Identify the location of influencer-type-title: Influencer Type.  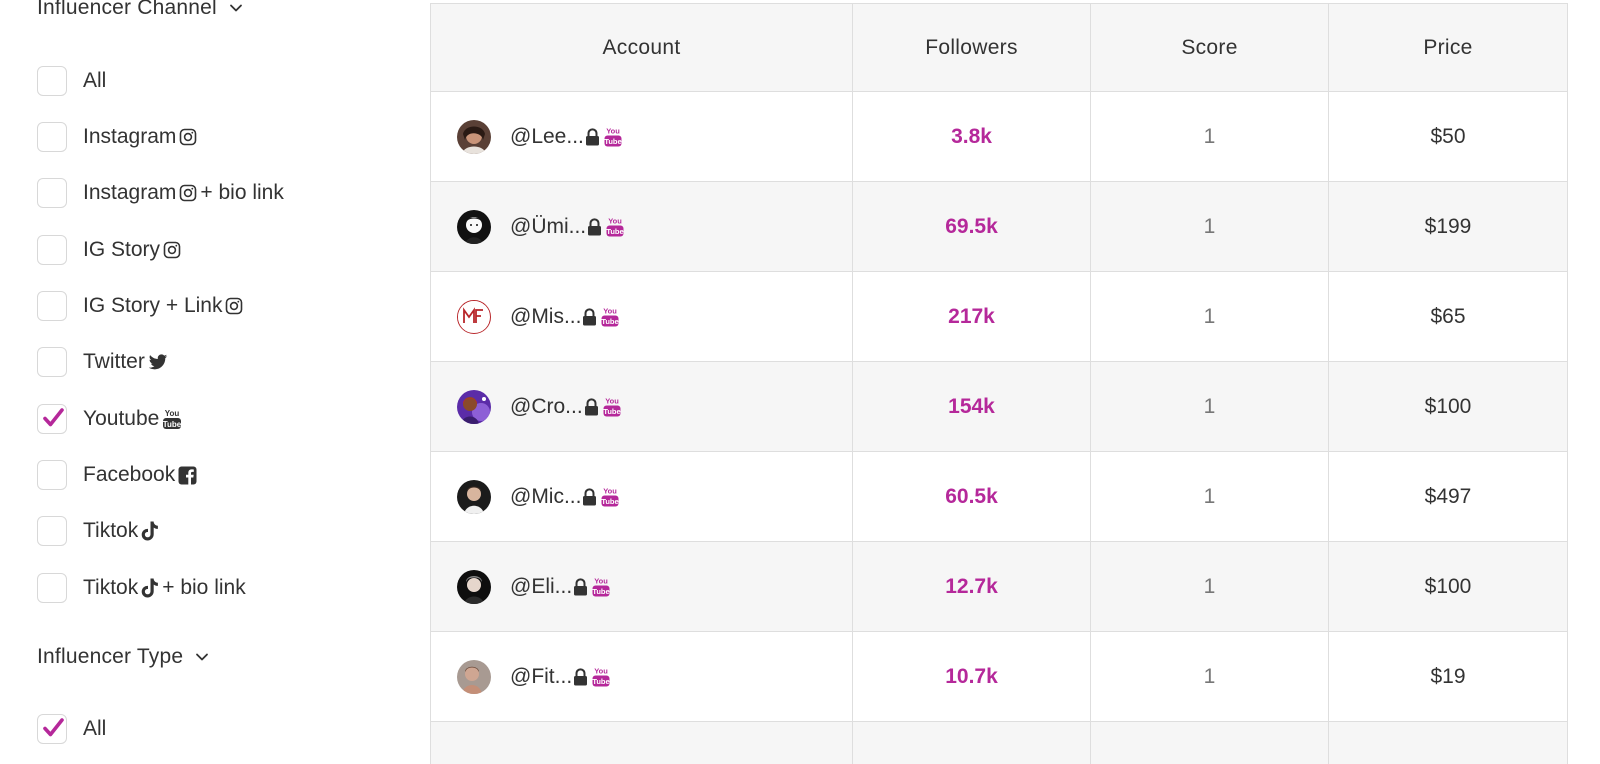
(110, 656).